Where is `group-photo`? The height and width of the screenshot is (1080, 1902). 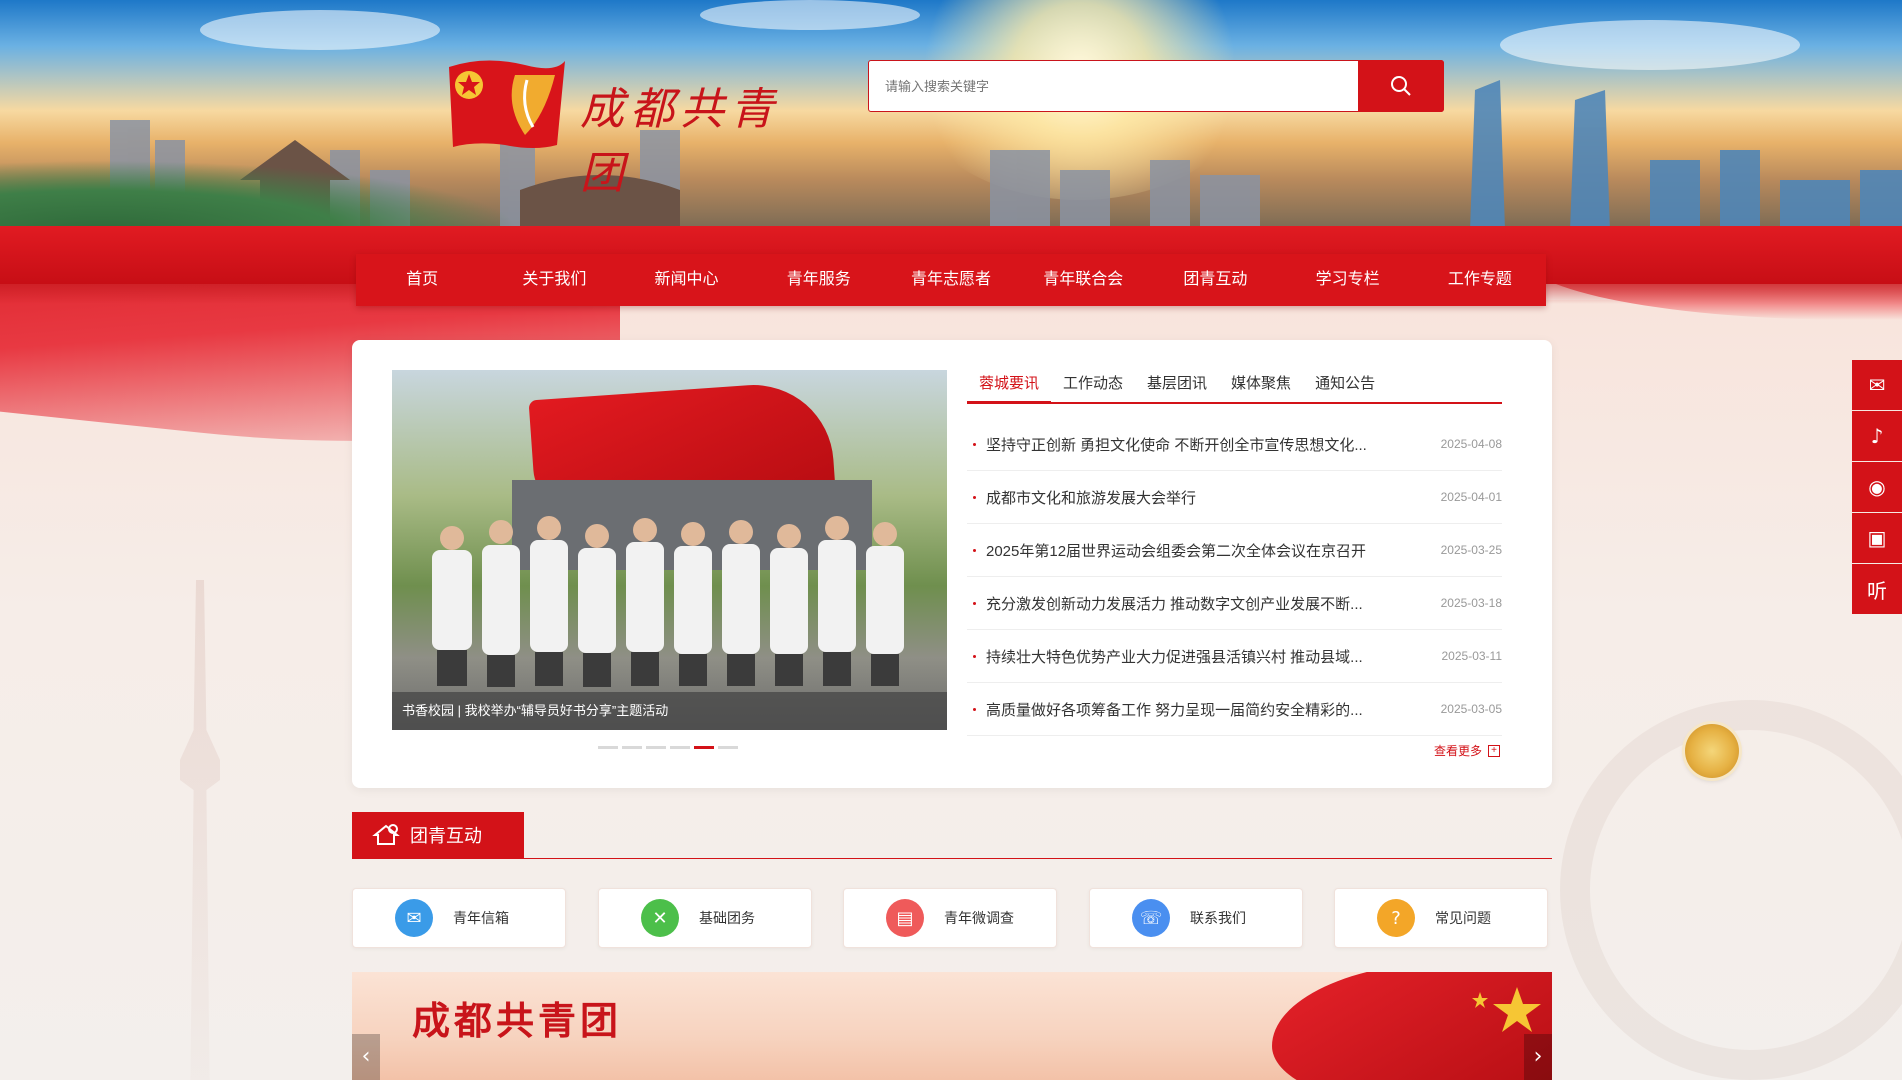 group-photo is located at coordinates (668, 601).